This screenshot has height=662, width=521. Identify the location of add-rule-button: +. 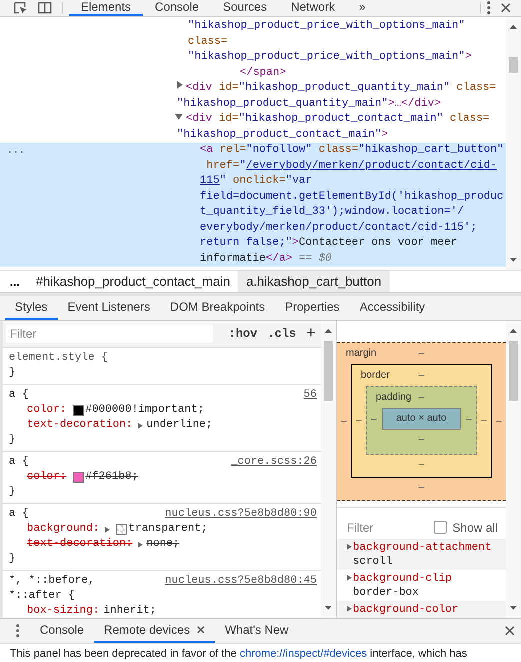
(311, 334).